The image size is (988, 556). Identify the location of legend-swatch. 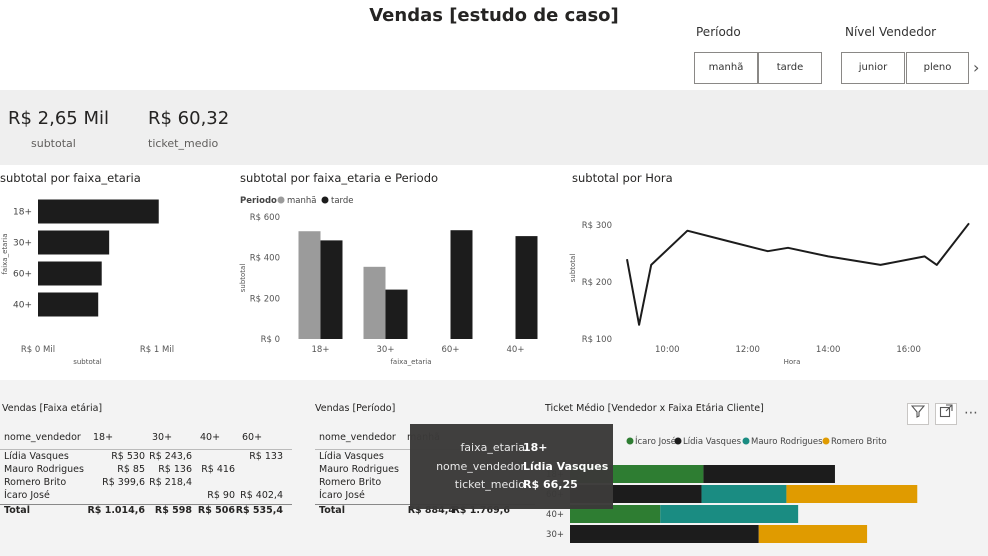
(826, 441).